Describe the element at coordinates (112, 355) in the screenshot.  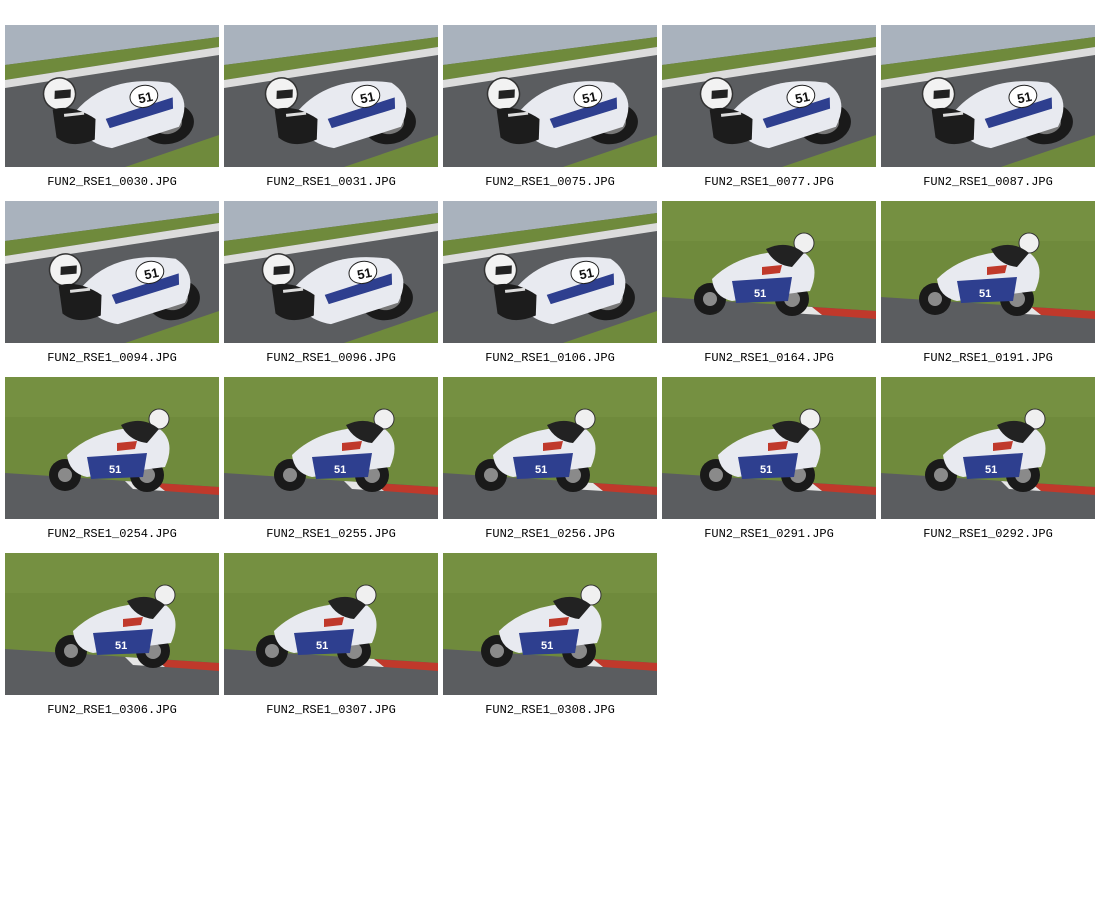
I see `thumbnail-filename: FUN2_RSE1_0094.JPG` at that location.